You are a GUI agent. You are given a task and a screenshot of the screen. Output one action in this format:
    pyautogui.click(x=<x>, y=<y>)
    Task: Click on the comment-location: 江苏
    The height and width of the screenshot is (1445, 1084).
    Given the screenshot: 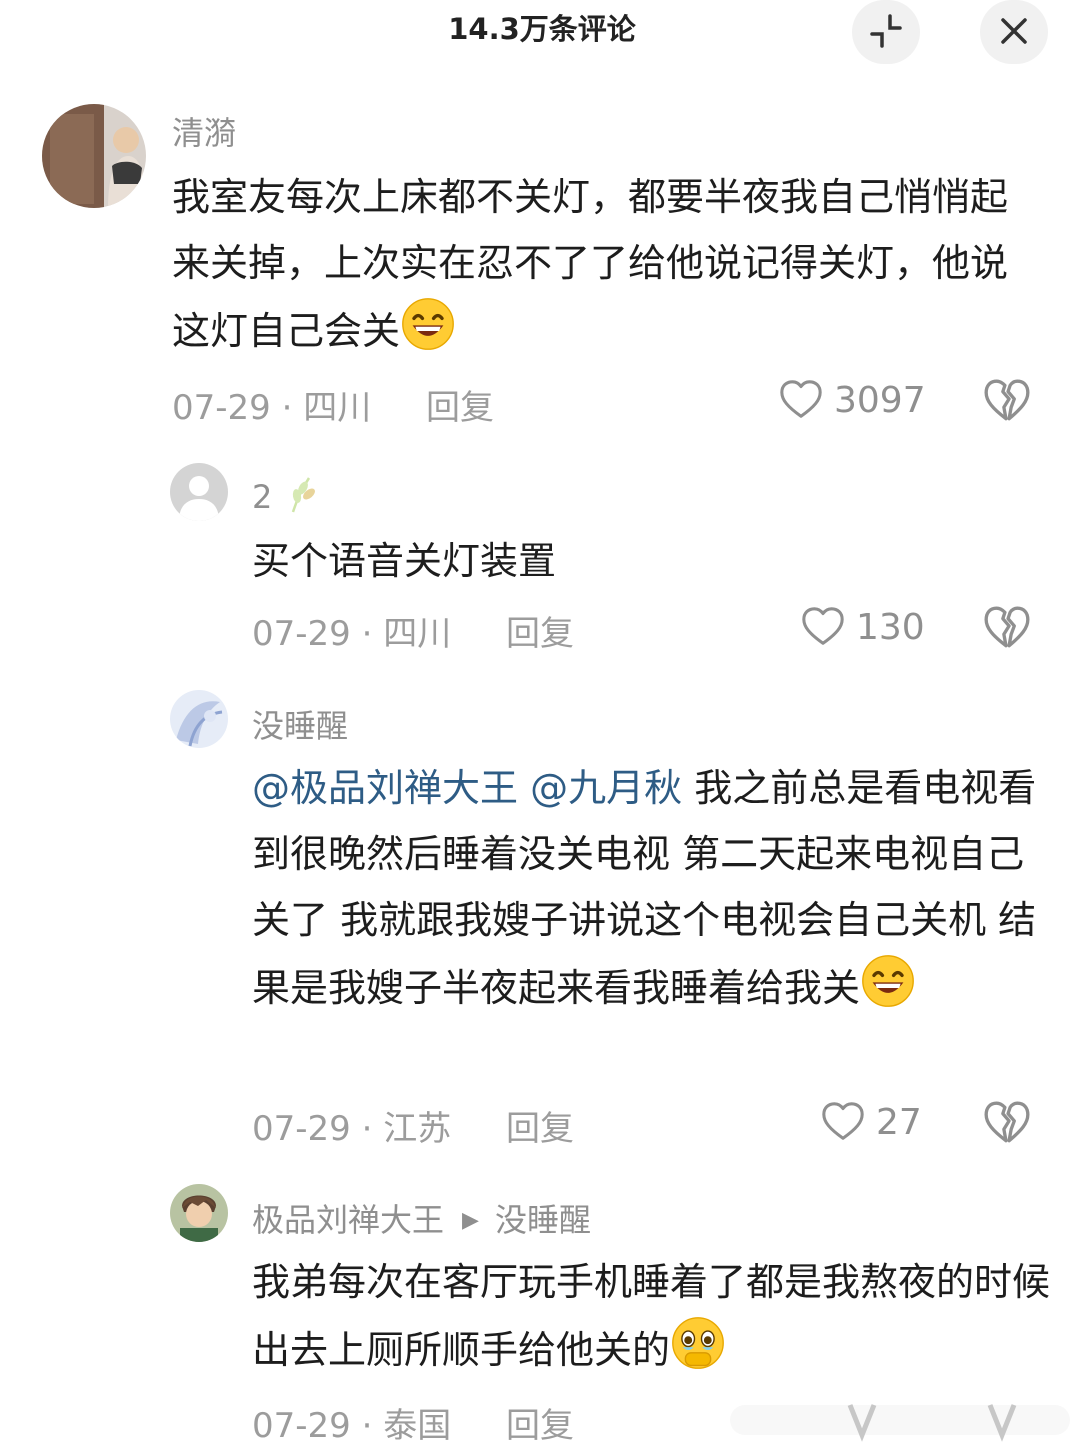 What is the action you would take?
    pyautogui.click(x=417, y=1129)
    